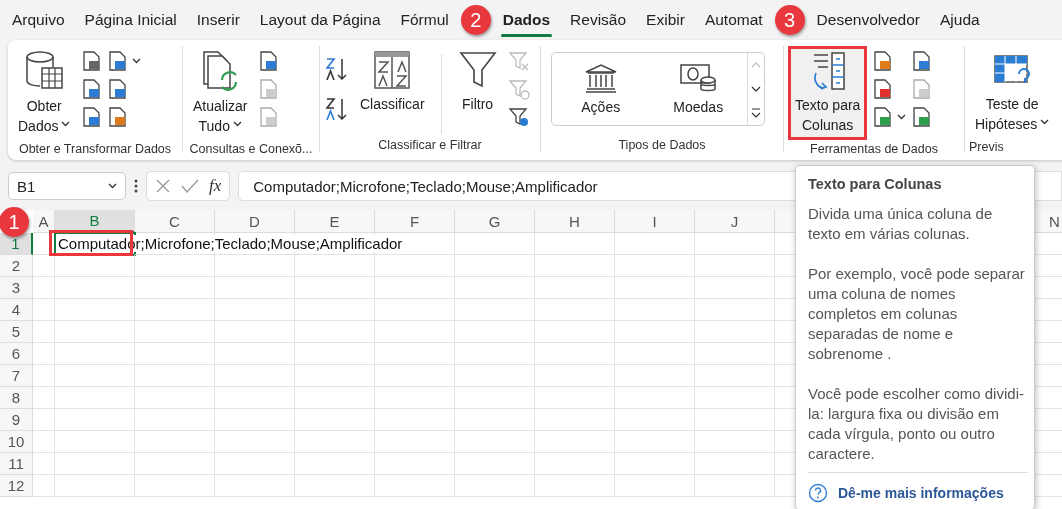 The width and height of the screenshot is (1062, 509). Describe the element at coordinates (828, 93) in the screenshot. I see `ribbon-button: Texto para Colunas` at that location.